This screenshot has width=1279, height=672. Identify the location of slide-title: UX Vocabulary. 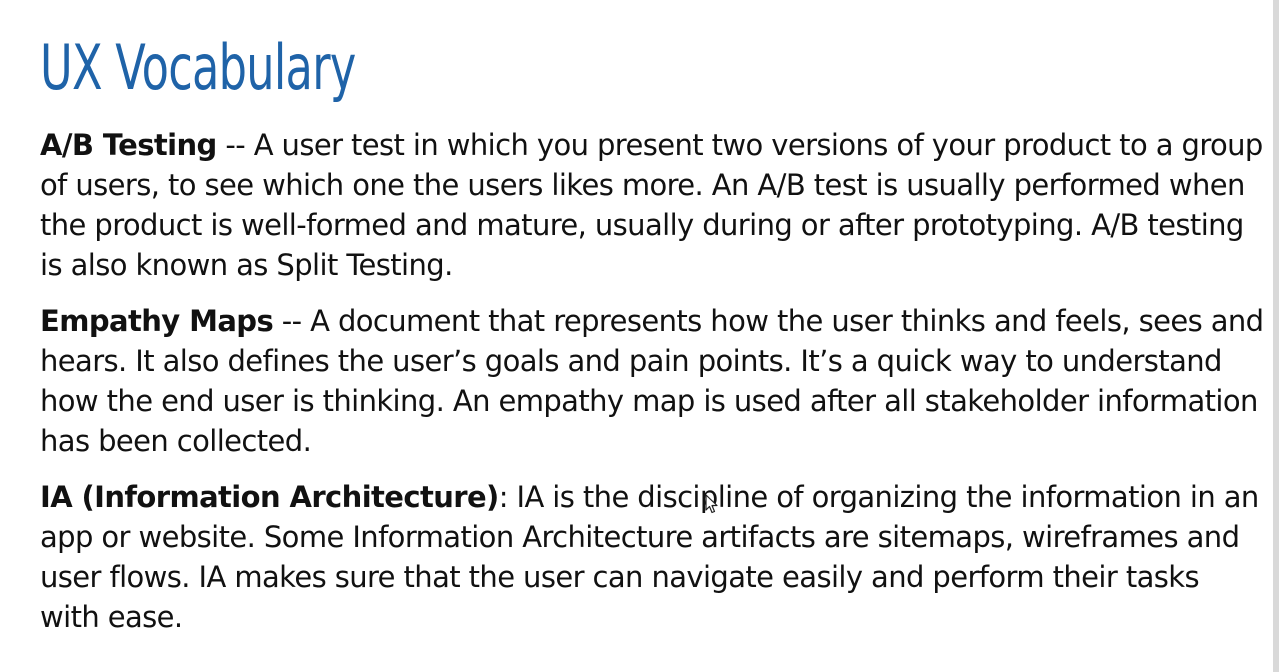
(198, 67).